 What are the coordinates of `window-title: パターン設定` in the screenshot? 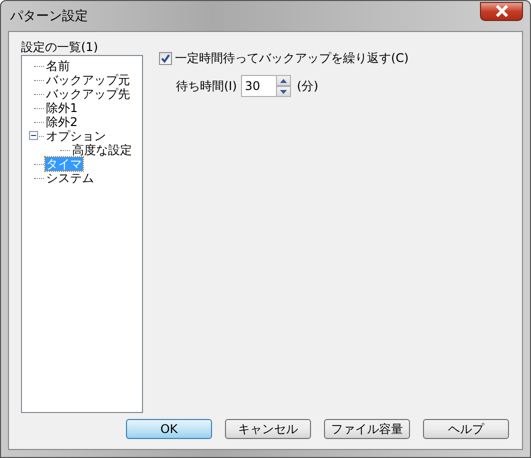 It's located at (48, 16).